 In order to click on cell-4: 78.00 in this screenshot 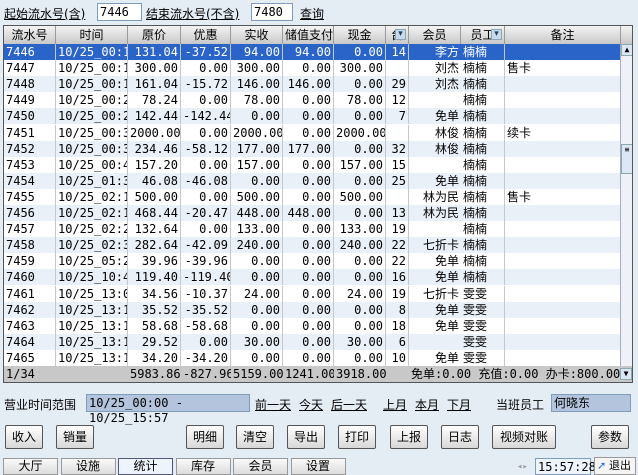, I will do `click(257, 100)`.